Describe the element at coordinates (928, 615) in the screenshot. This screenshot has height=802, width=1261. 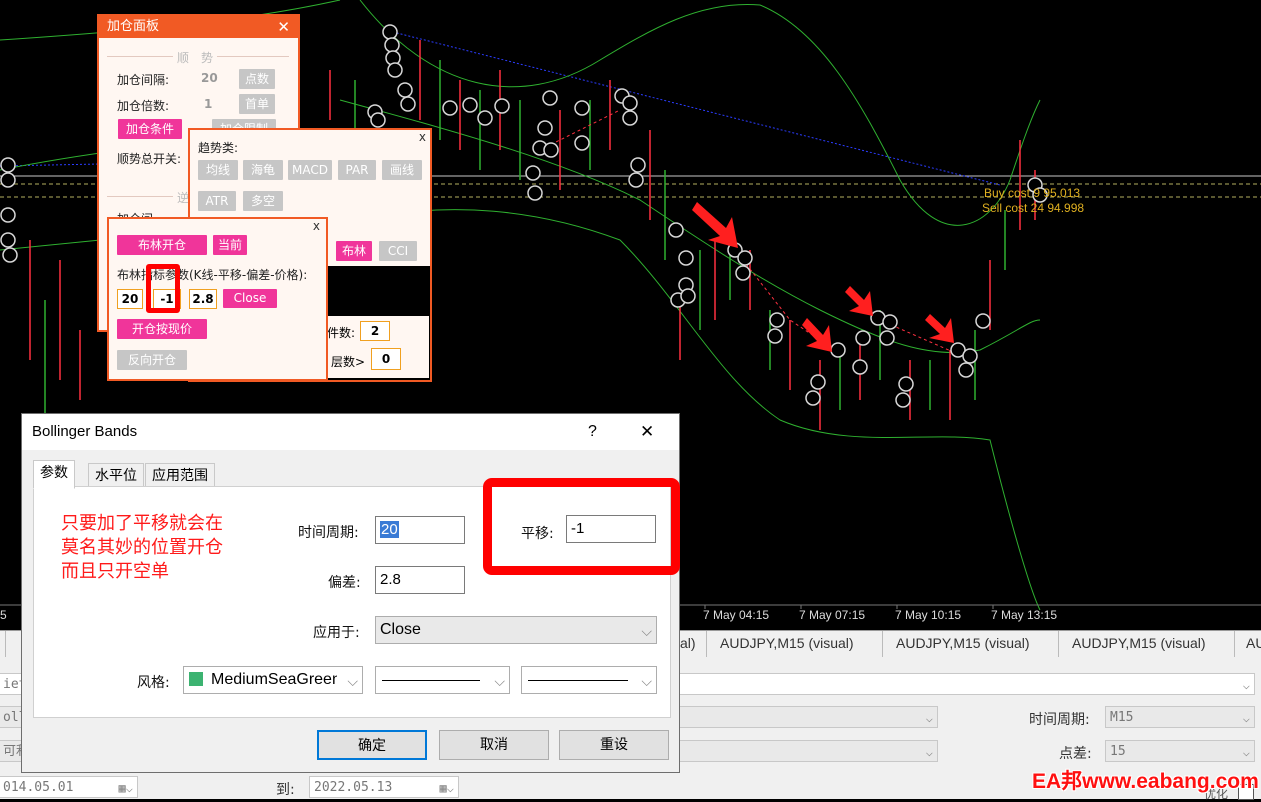
I see `time-label: 7 May 10:15` at that location.